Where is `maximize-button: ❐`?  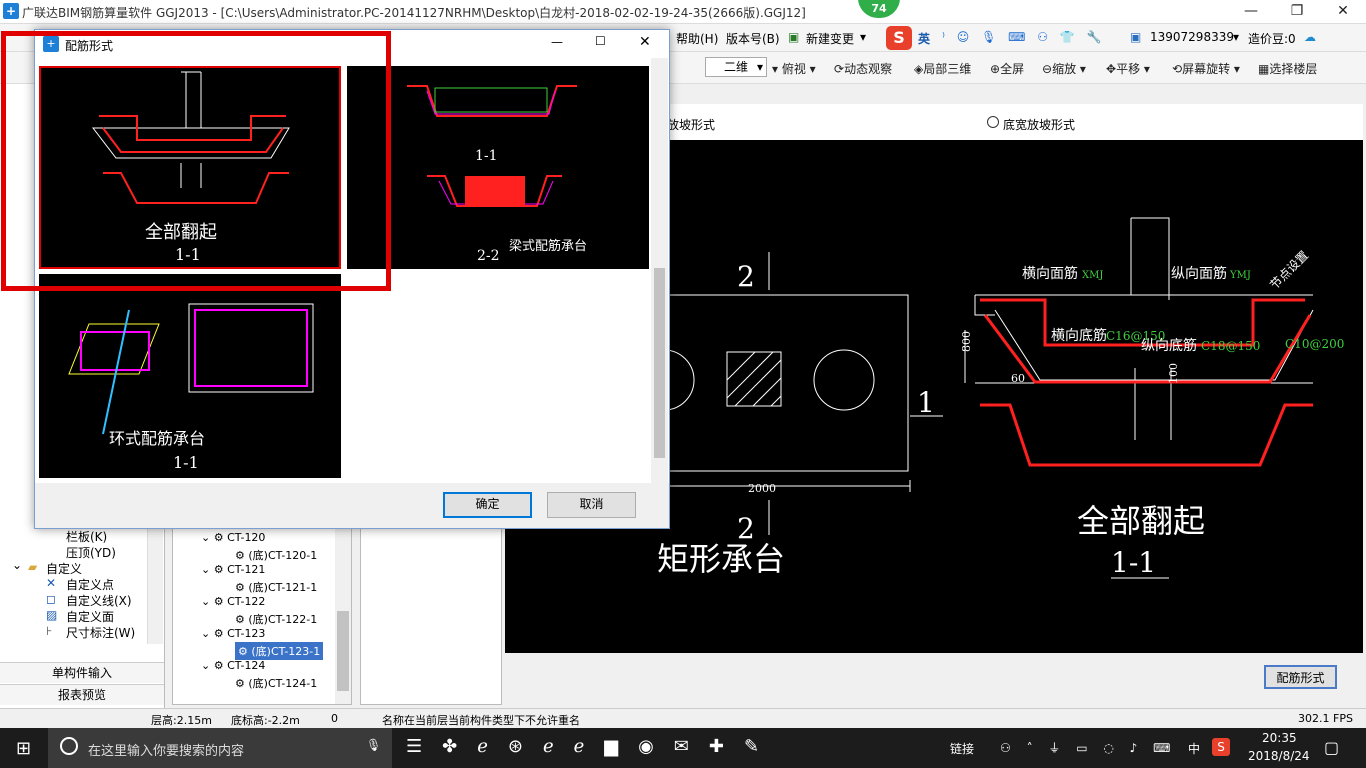
maximize-button: ❐ is located at coordinates (1297, 12).